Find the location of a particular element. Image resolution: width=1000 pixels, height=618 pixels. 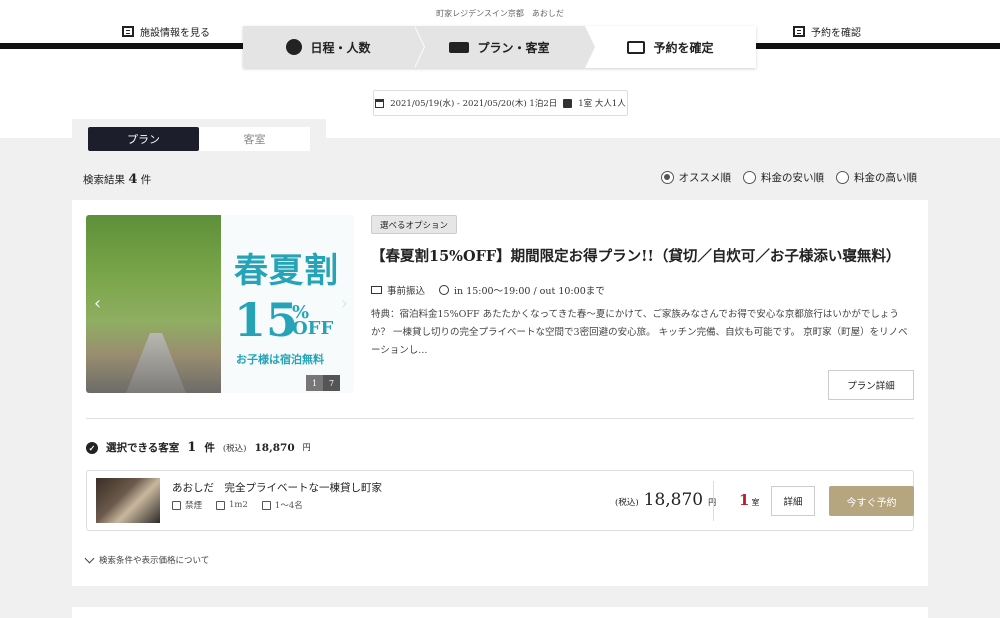

step-confirm: 予約を確定 is located at coordinates (670, 47).